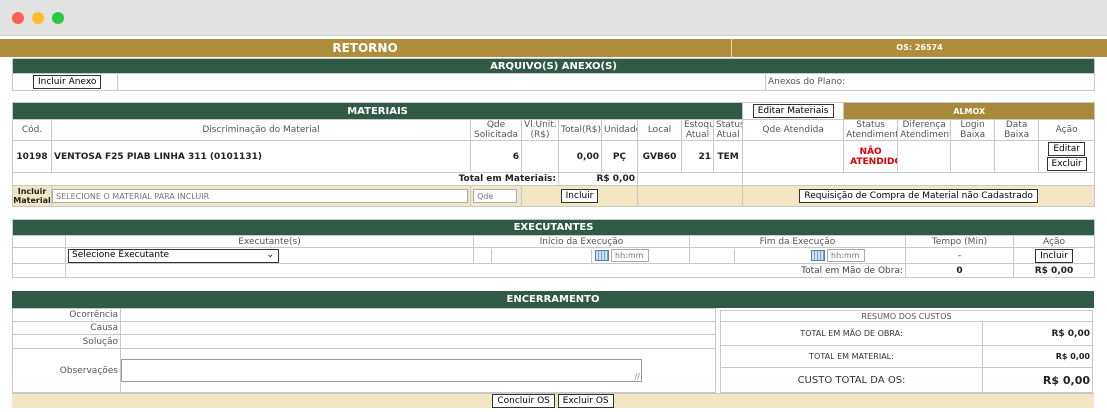 Image resolution: width=1107 pixels, height=412 pixels. Describe the element at coordinates (496, 156) in the screenshot. I see `material-qty: 6` at that location.